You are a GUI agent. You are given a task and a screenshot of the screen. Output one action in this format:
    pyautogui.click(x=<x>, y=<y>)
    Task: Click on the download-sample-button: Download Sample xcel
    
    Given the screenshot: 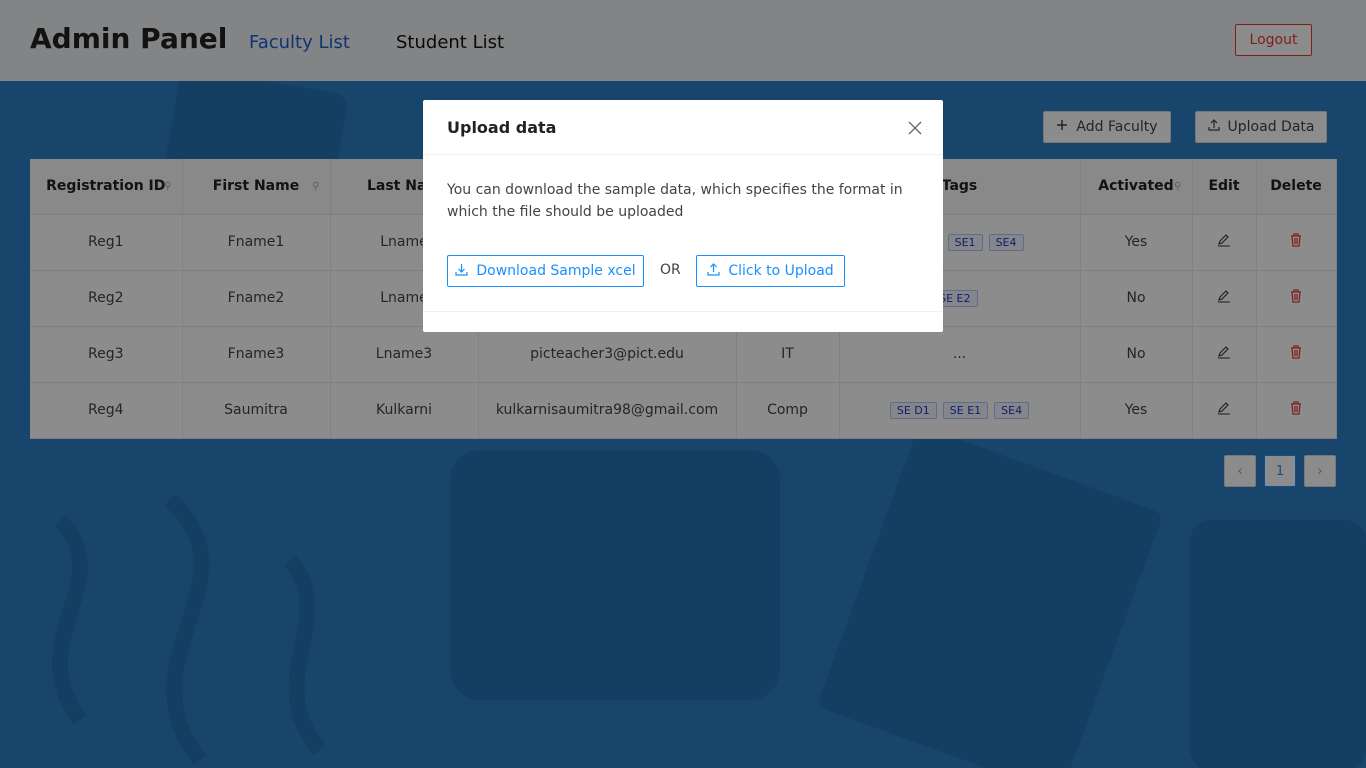 What is the action you would take?
    pyautogui.click(x=545, y=271)
    